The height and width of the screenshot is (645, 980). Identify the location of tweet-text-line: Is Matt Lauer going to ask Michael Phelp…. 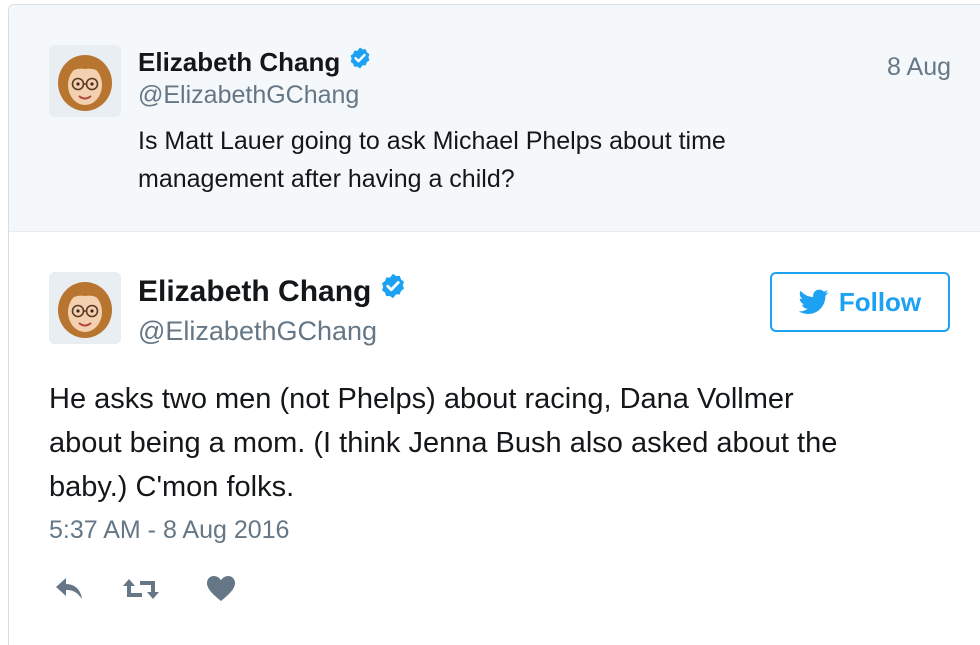
(432, 141).